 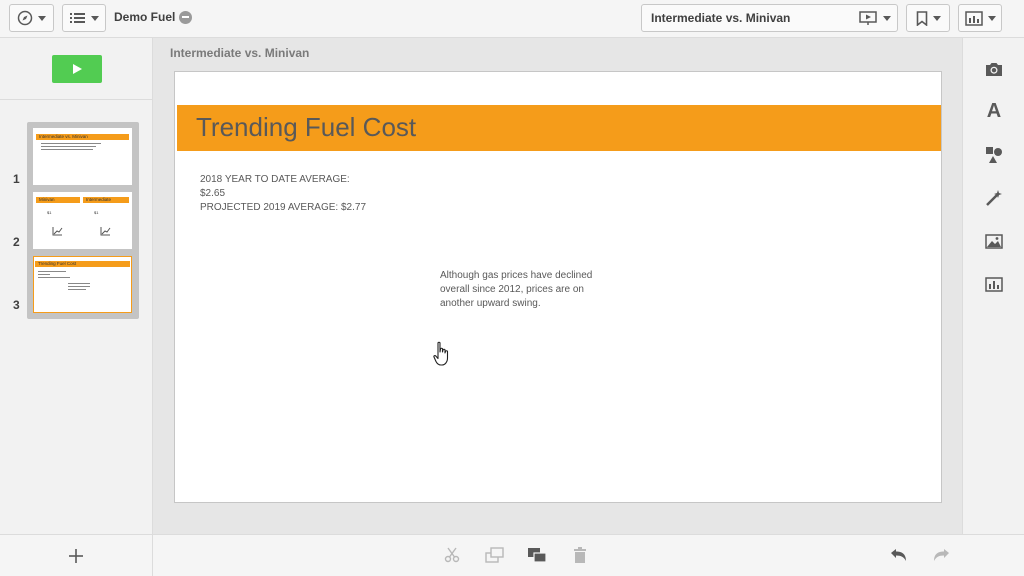 I want to click on text-glyph: A, so click(x=994, y=110).